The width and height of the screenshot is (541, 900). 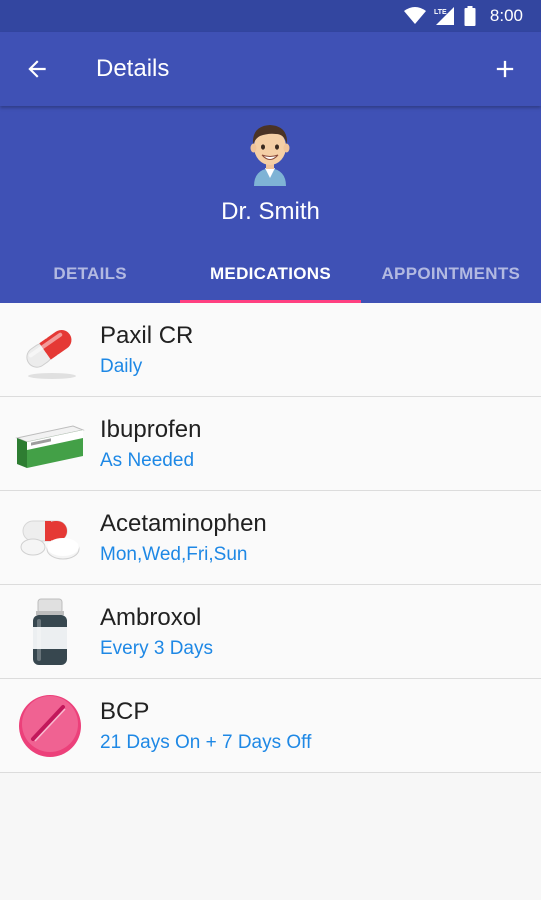 I want to click on svg-text: LTE, so click(x=440, y=12).